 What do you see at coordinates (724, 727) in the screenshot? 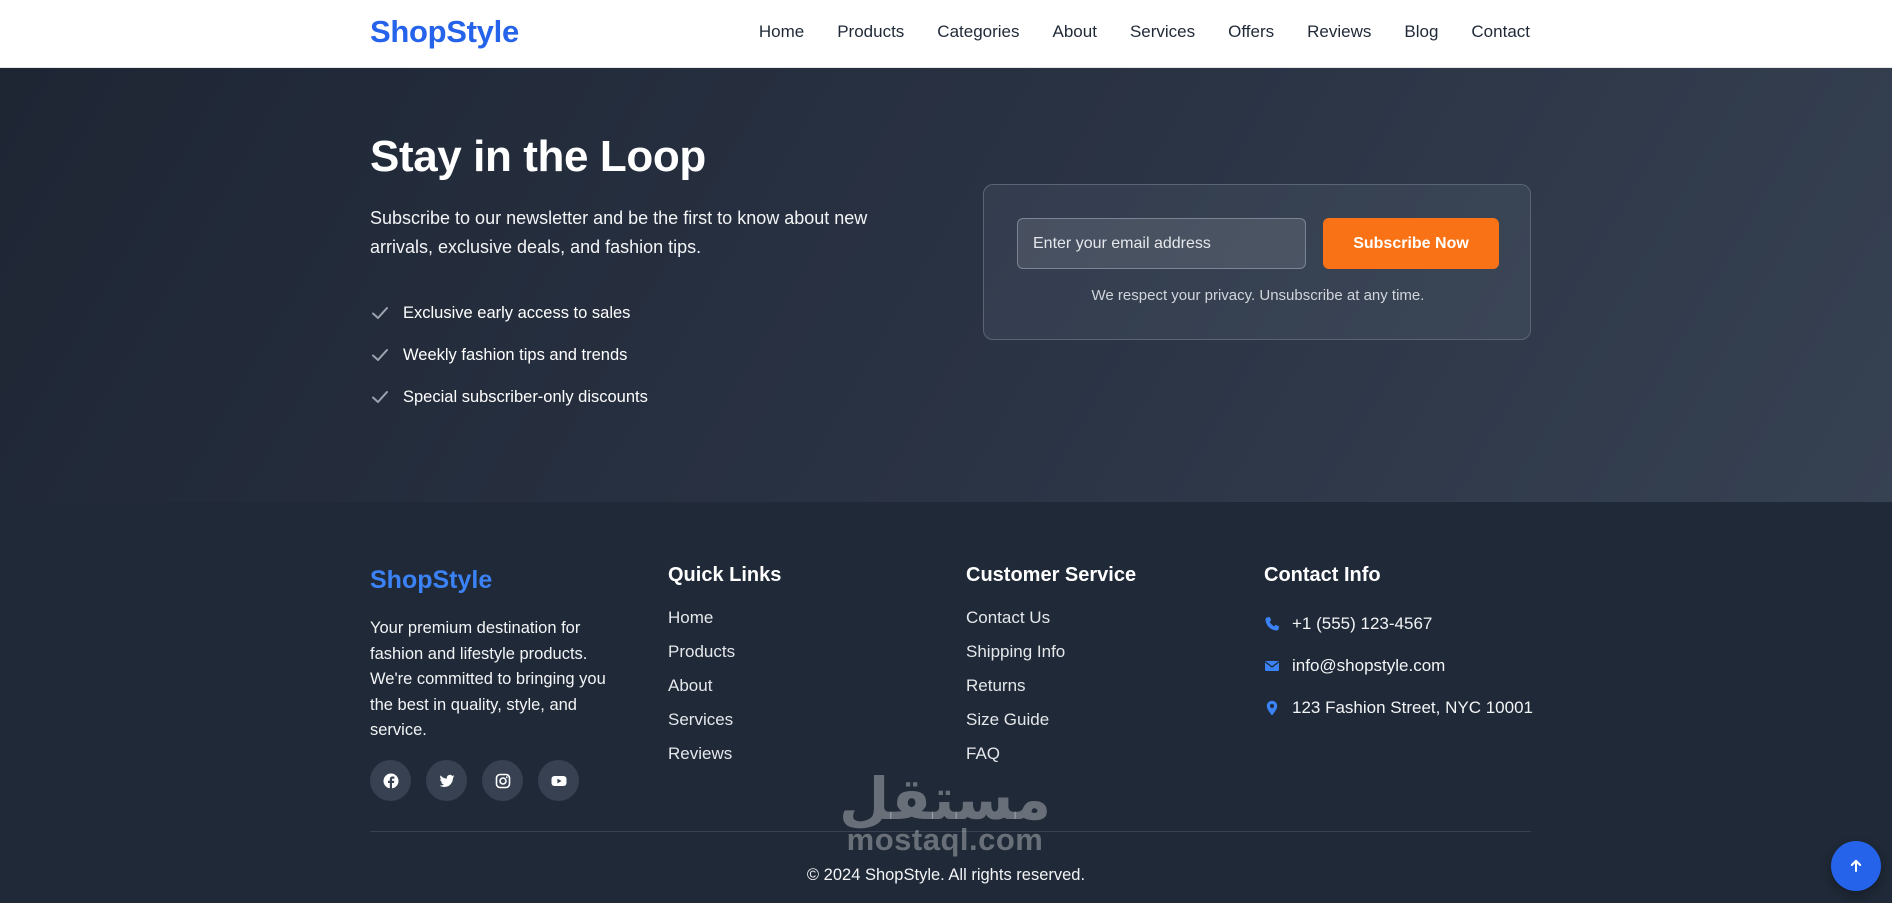
I see `footer-link-services: Services` at bounding box center [724, 727].